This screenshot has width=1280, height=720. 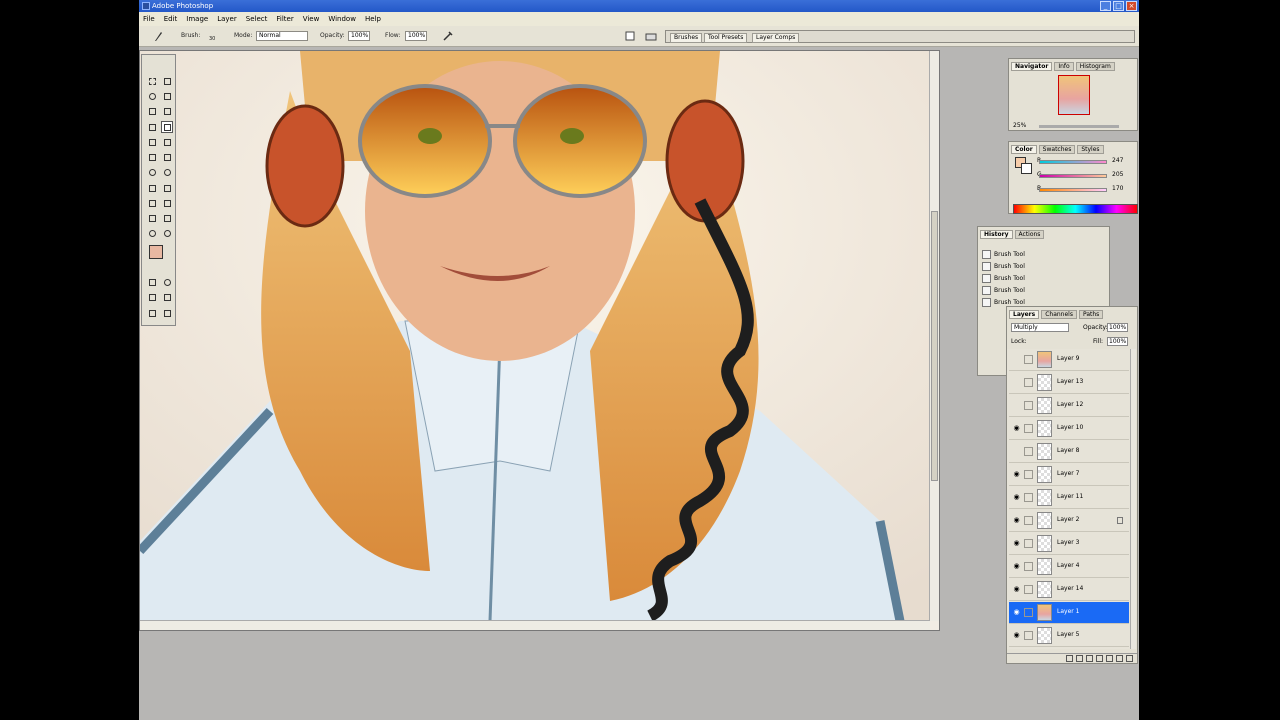 What do you see at coordinates (448, 36) in the screenshot?
I see `airbrush-icon` at bounding box center [448, 36].